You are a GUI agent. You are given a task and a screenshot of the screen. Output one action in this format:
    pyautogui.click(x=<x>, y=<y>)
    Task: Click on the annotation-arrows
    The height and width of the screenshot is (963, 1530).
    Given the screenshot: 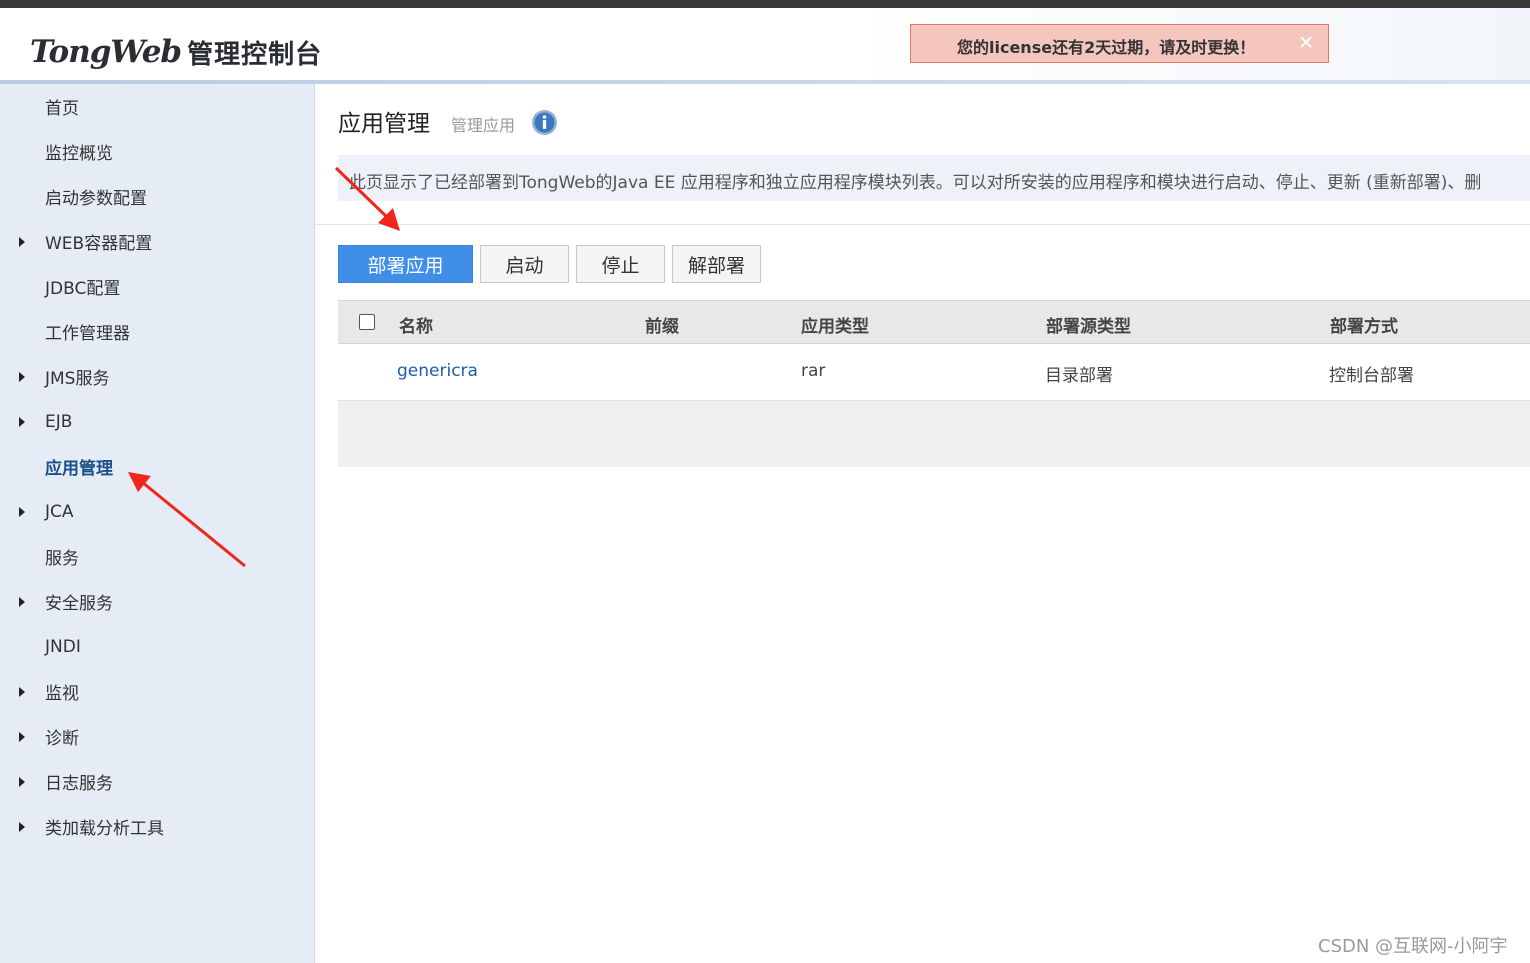 What is the action you would take?
    pyautogui.click(x=264, y=367)
    